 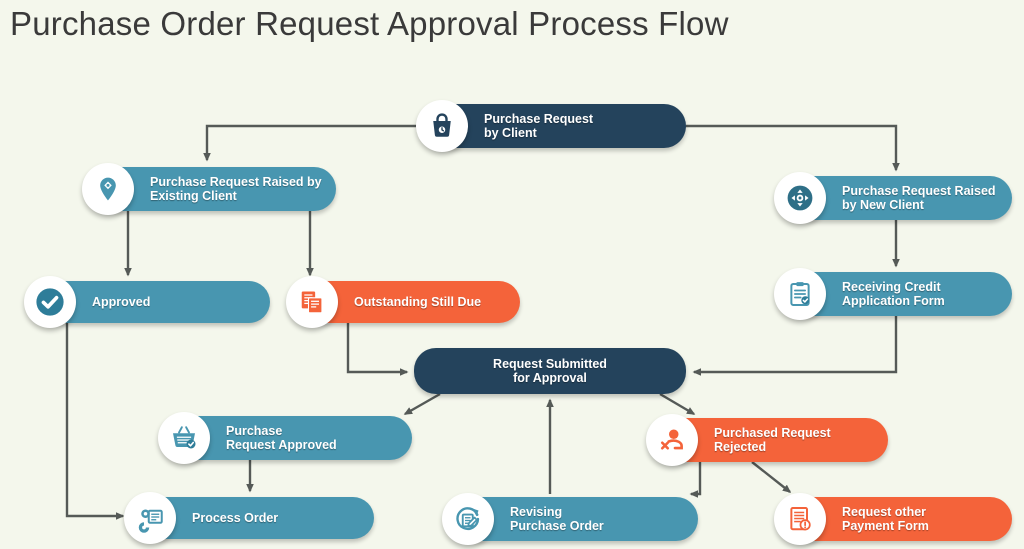 What do you see at coordinates (312, 302) in the screenshot?
I see `invoice-documents-icon` at bounding box center [312, 302].